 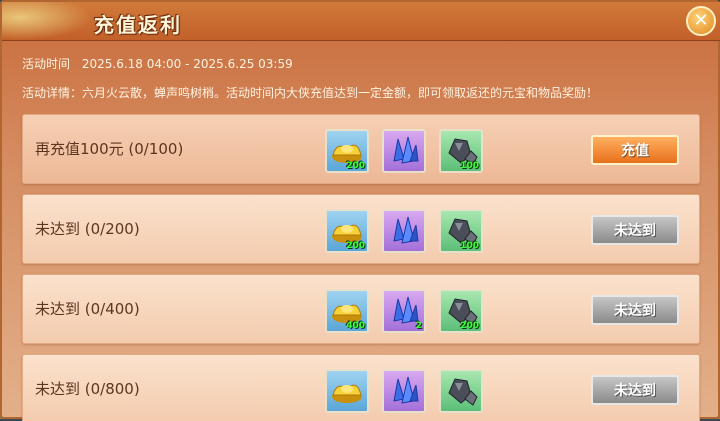 What do you see at coordinates (47, 21) in the screenshot?
I see `title-ornament` at bounding box center [47, 21].